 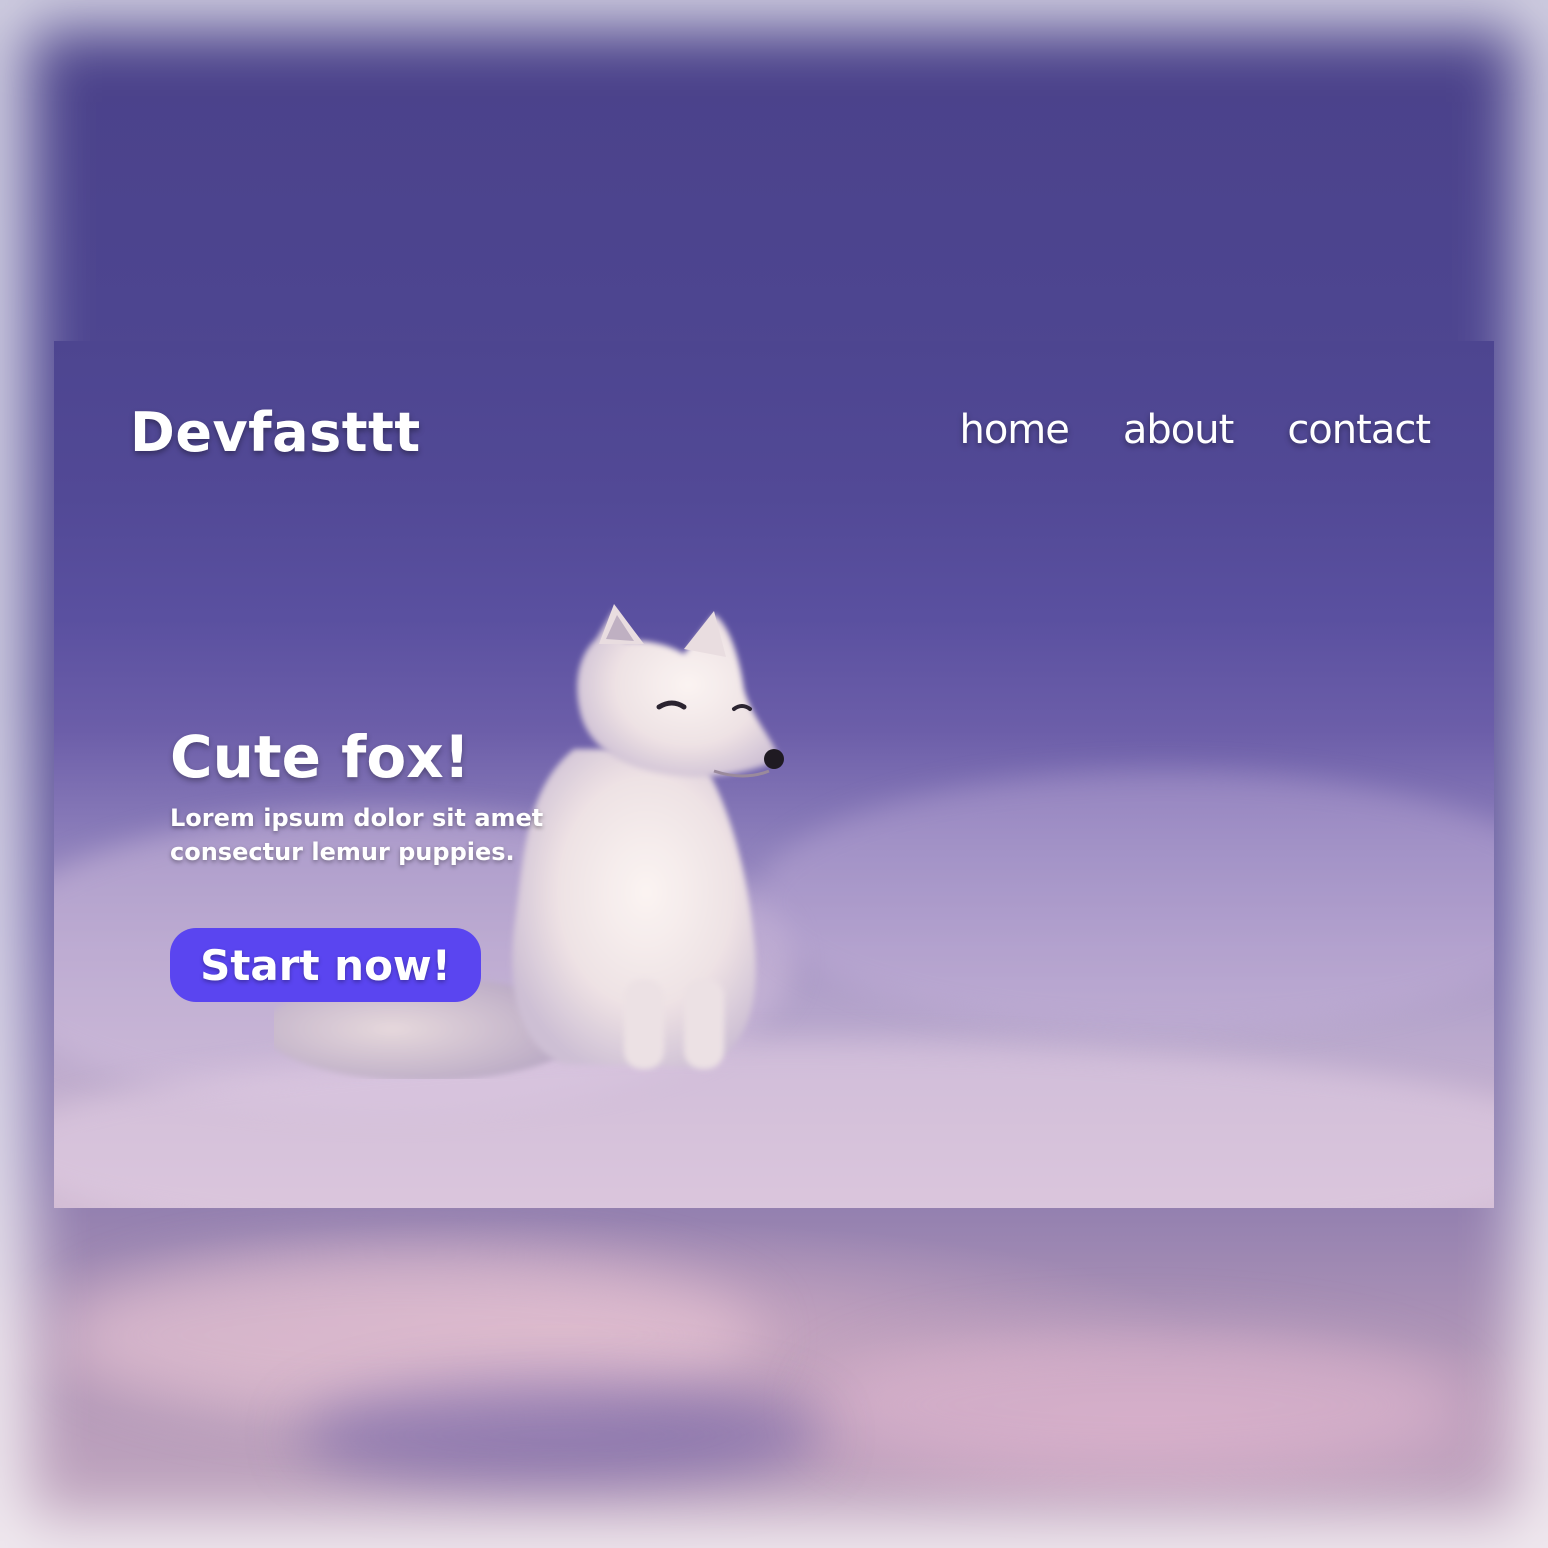 What do you see at coordinates (1359, 430) in the screenshot?
I see `nav-link-contact: contact` at bounding box center [1359, 430].